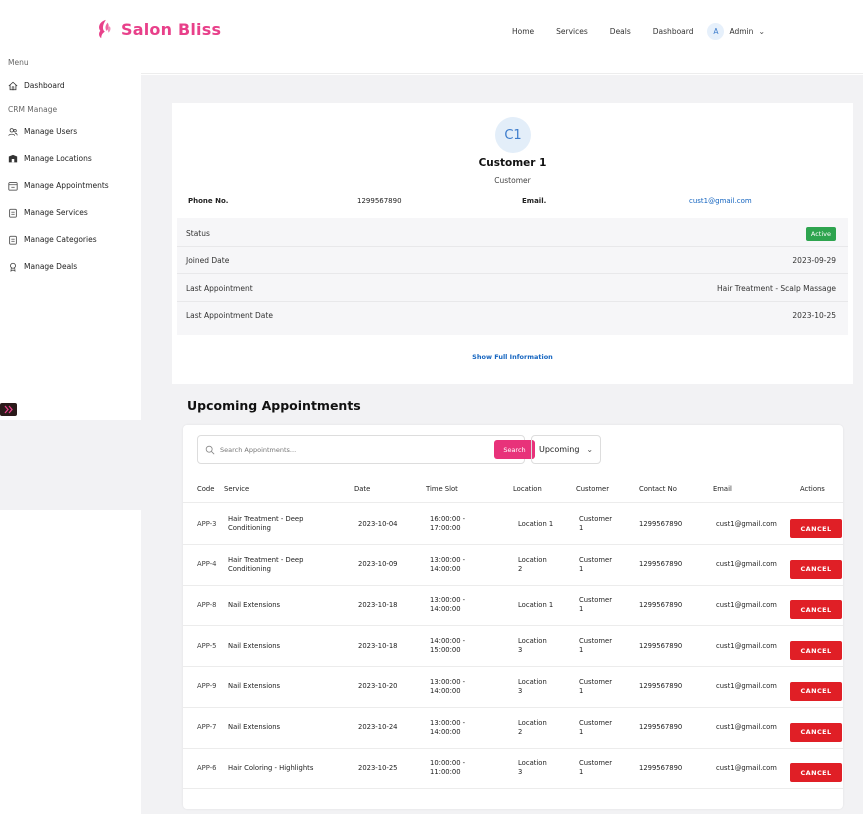  Describe the element at coordinates (266, 564) in the screenshot. I see `appointment-service: Hair Treatment - Deep Conditioning` at that location.